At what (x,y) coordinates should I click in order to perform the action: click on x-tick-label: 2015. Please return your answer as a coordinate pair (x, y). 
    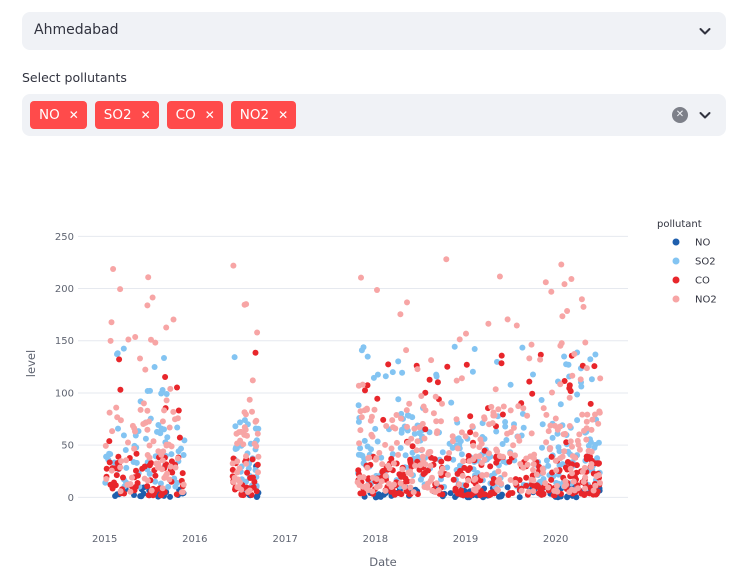
    Looking at the image, I should click on (104, 539).